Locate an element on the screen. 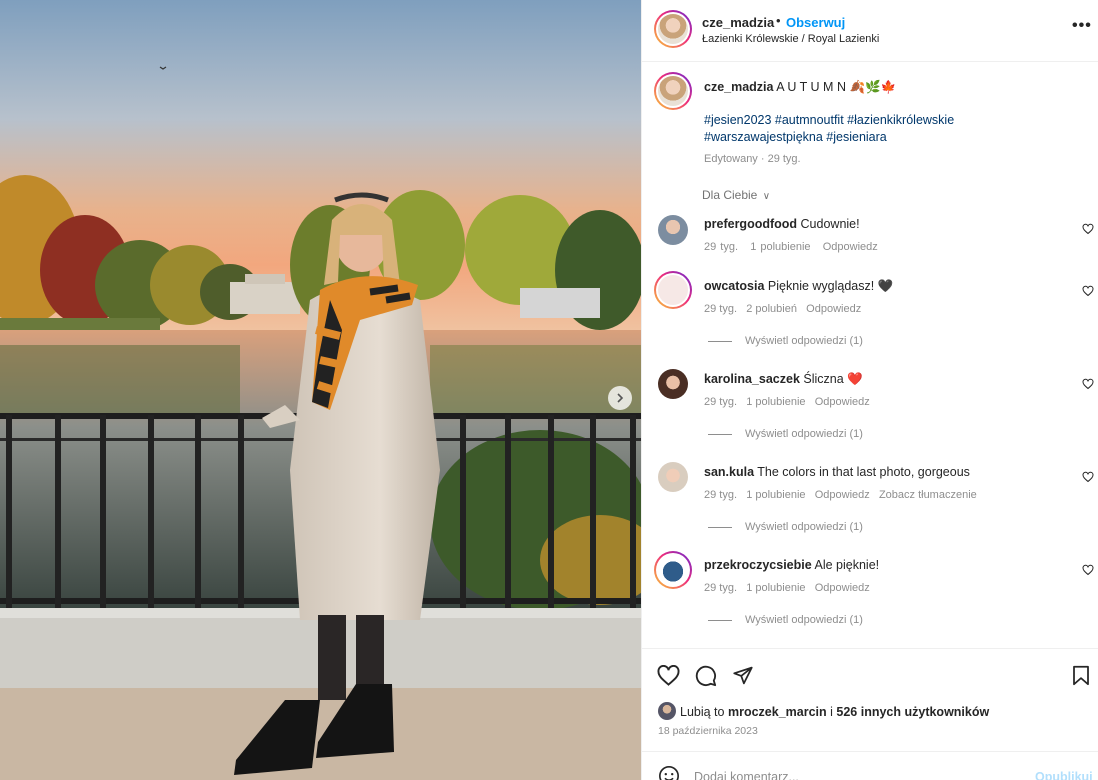  comment-username: owcatosia is located at coordinates (734, 286).